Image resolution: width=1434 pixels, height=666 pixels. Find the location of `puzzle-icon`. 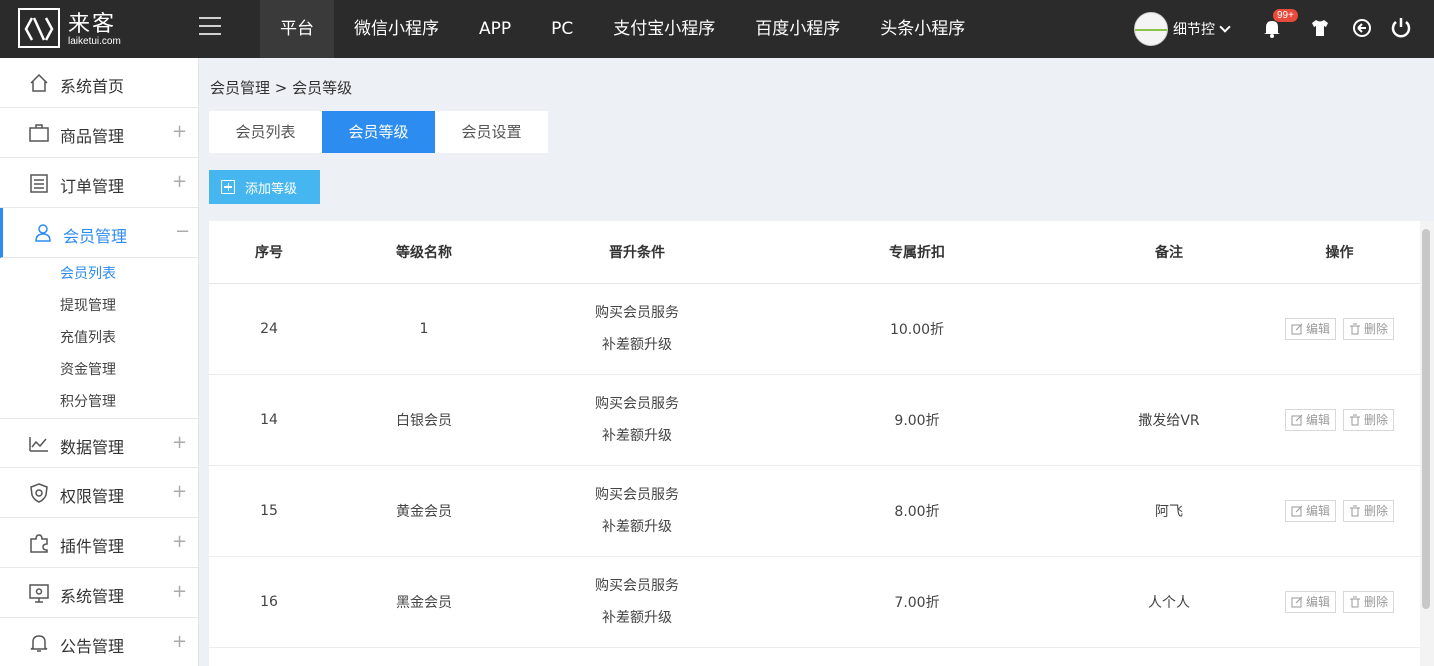

puzzle-icon is located at coordinates (39, 543).